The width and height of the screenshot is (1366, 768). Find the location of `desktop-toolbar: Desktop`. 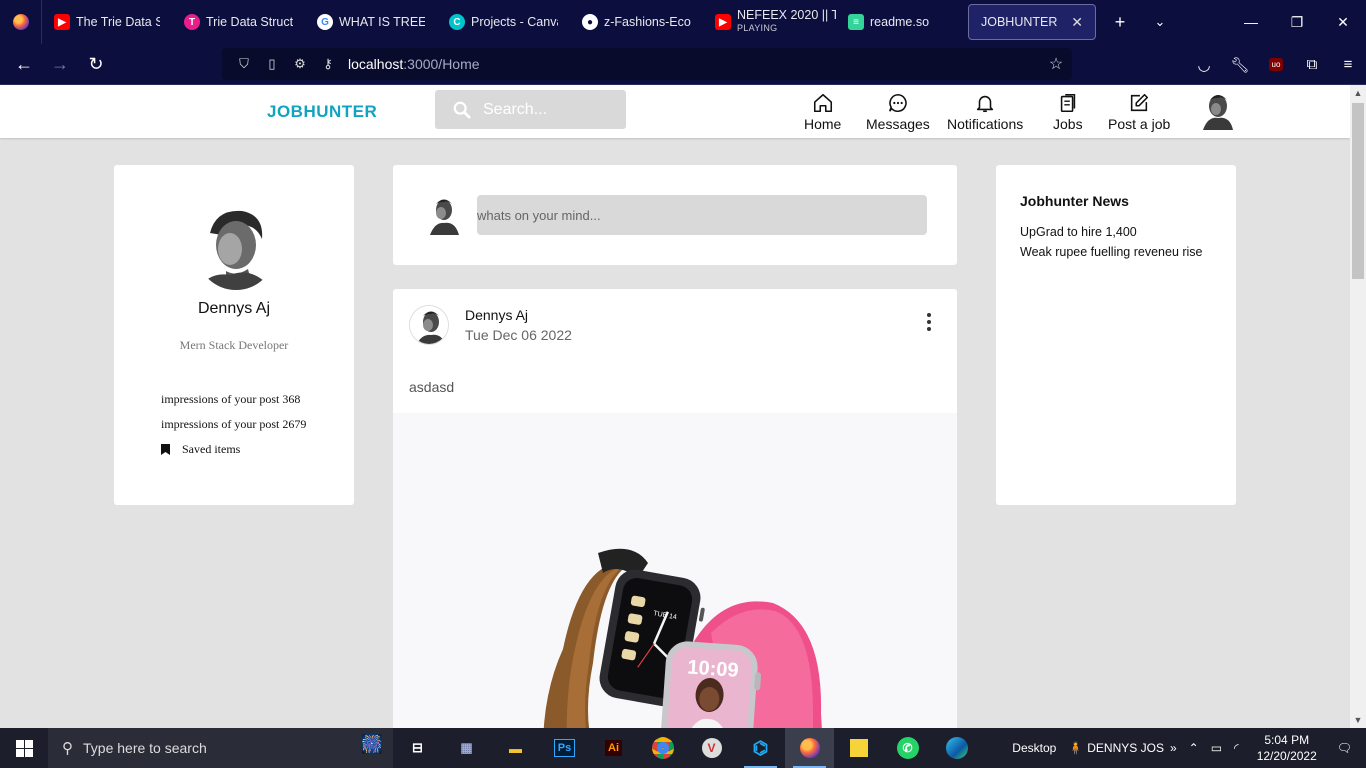

desktop-toolbar: Desktop is located at coordinates (1034, 748).